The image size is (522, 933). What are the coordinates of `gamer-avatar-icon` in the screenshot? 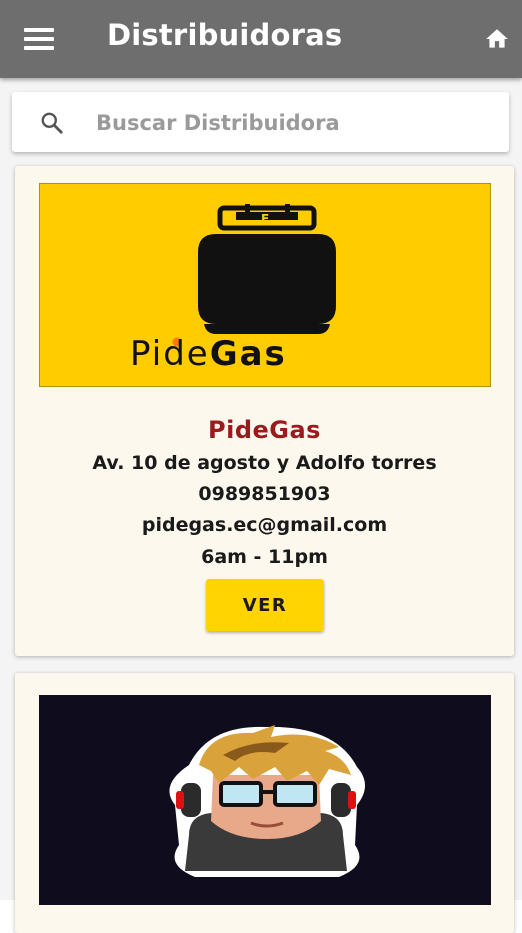 It's located at (267, 801).